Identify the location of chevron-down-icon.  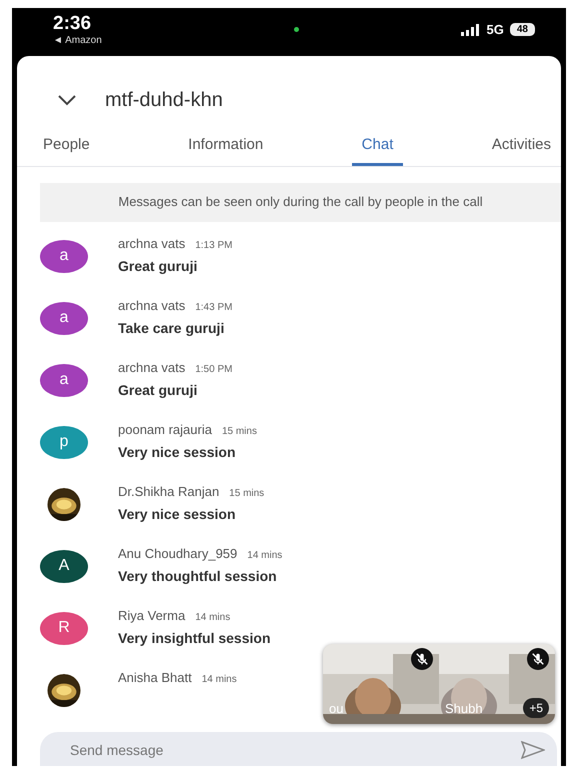
(67, 100).